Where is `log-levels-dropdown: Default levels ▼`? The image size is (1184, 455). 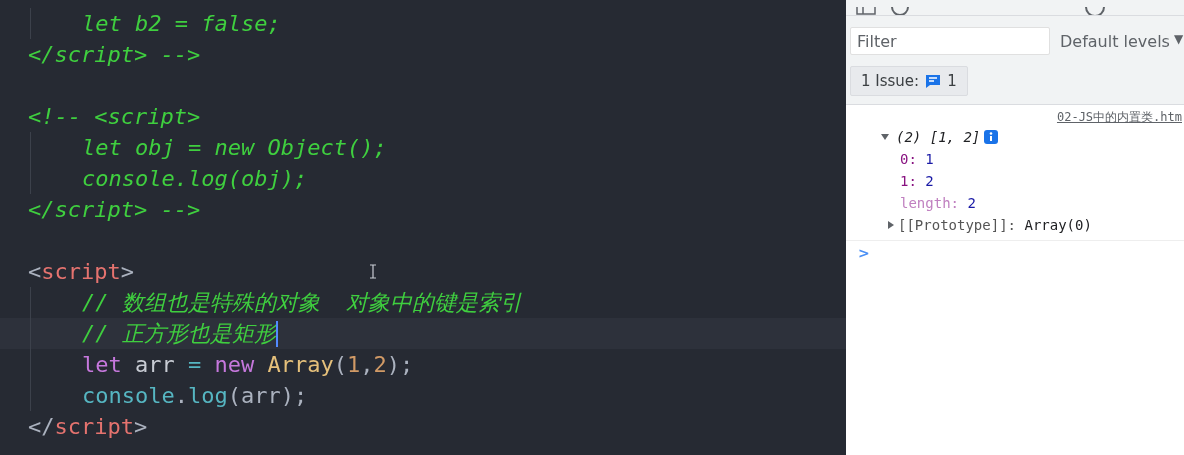
log-levels-dropdown: Default levels ▼ is located at coordinates (1122, 41).